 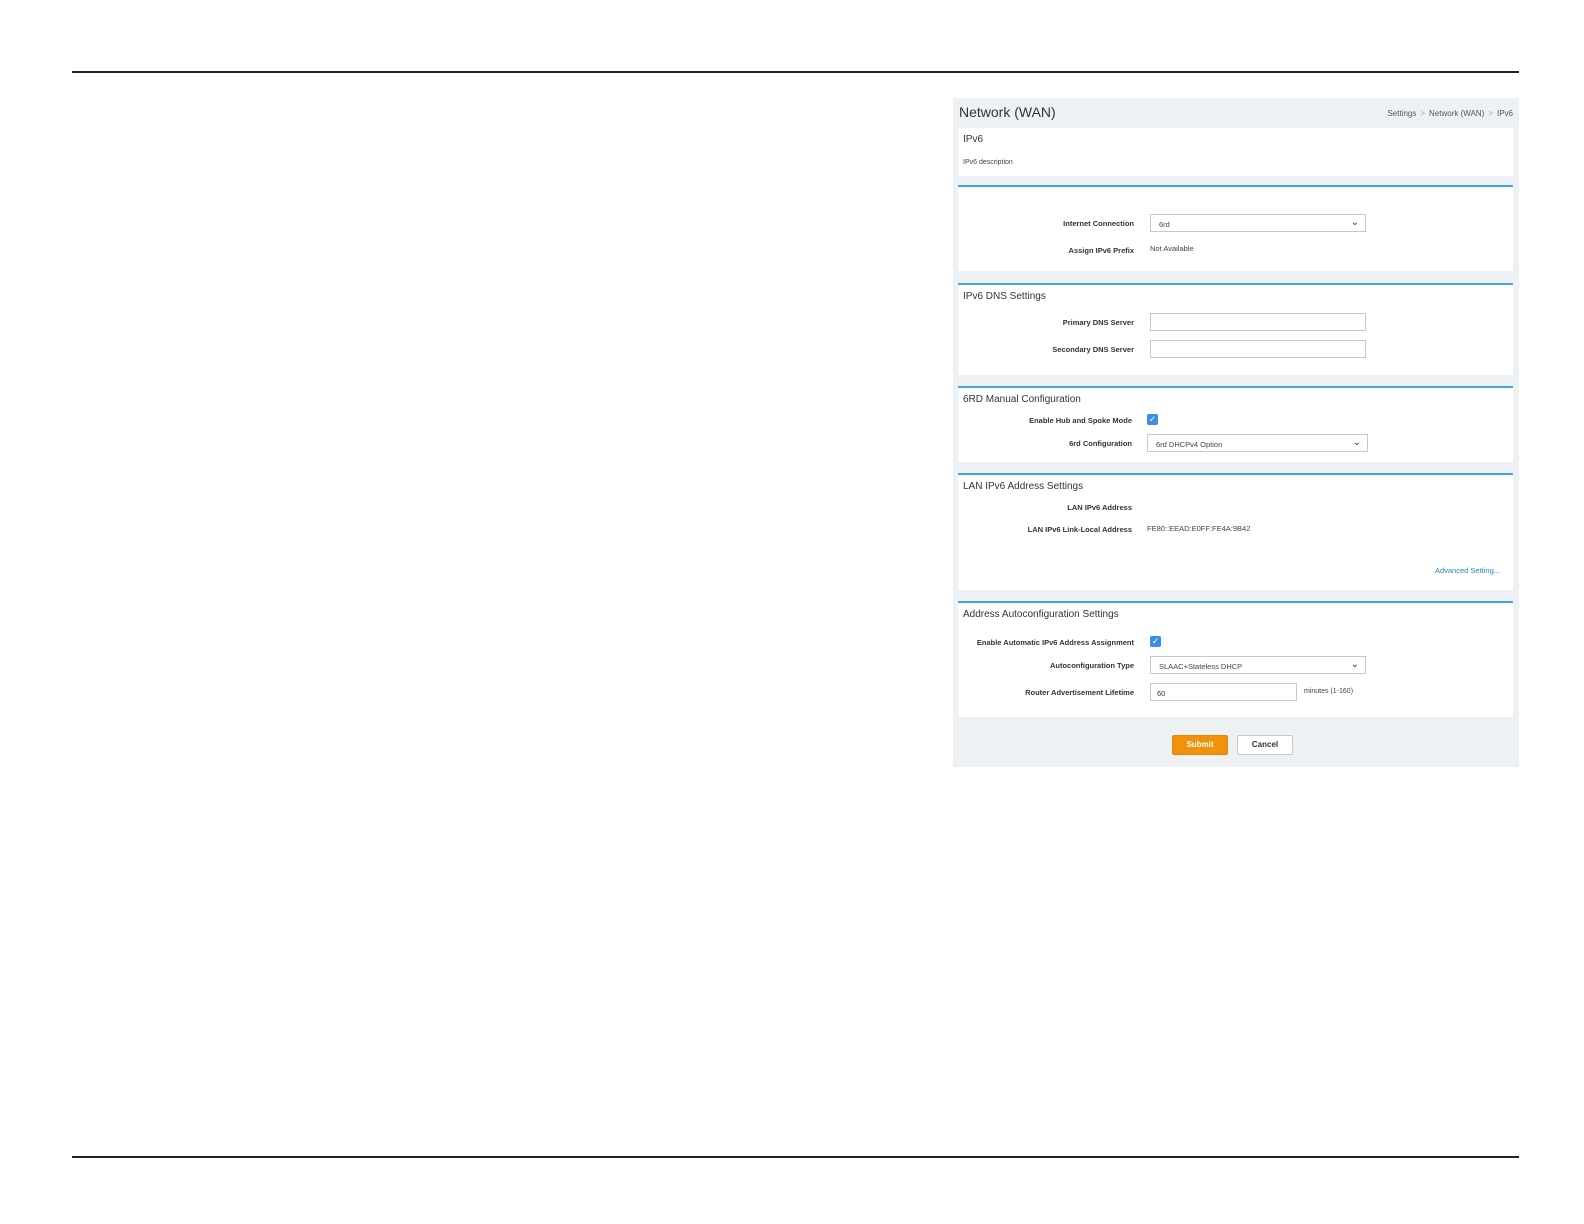 What do you see at coordinates (1456, 113) in the screenshot?
I see `breadcrumb-network-wan: Network (WAN)` at bounding box center [1456, 113].